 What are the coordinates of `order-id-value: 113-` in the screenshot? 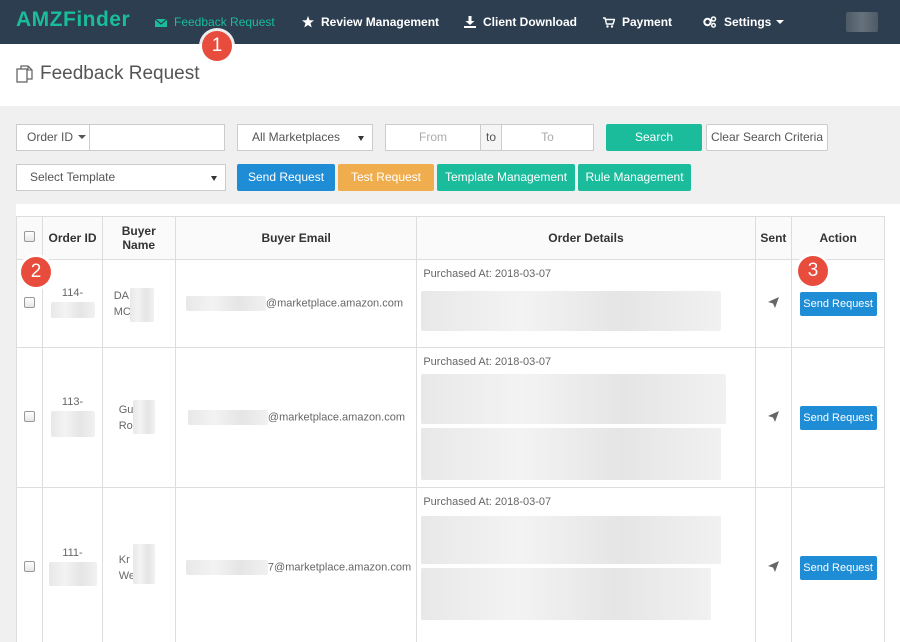 It's located at (72, 401).